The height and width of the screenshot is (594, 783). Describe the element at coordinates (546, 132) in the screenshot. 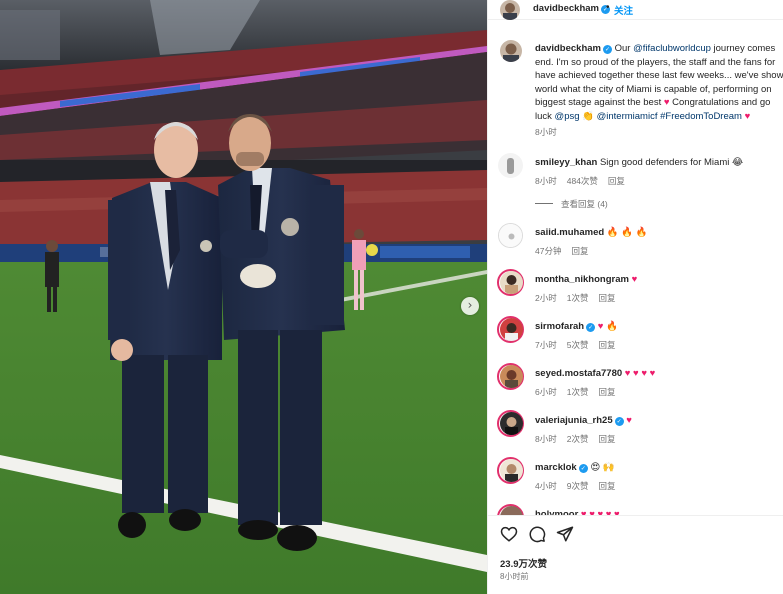

I see `caption-time: 8小时` at that location.